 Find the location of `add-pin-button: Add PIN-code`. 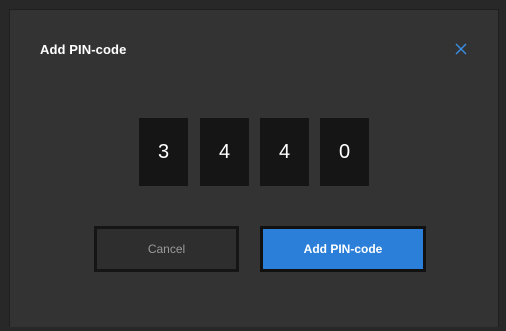

add-pin-button: Add PIN-code is located at coordinates (343, 249).